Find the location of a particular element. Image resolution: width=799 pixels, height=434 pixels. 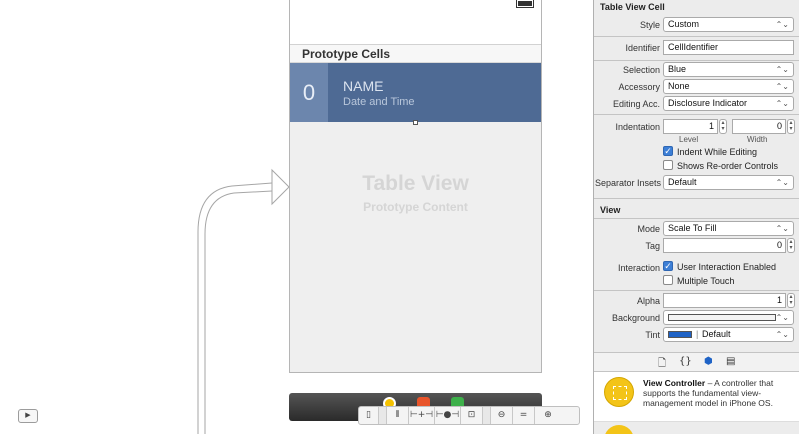

editing-accessory-popup: Disclosure Indicator ⌃⌄ is located at coordinates (728, 103).